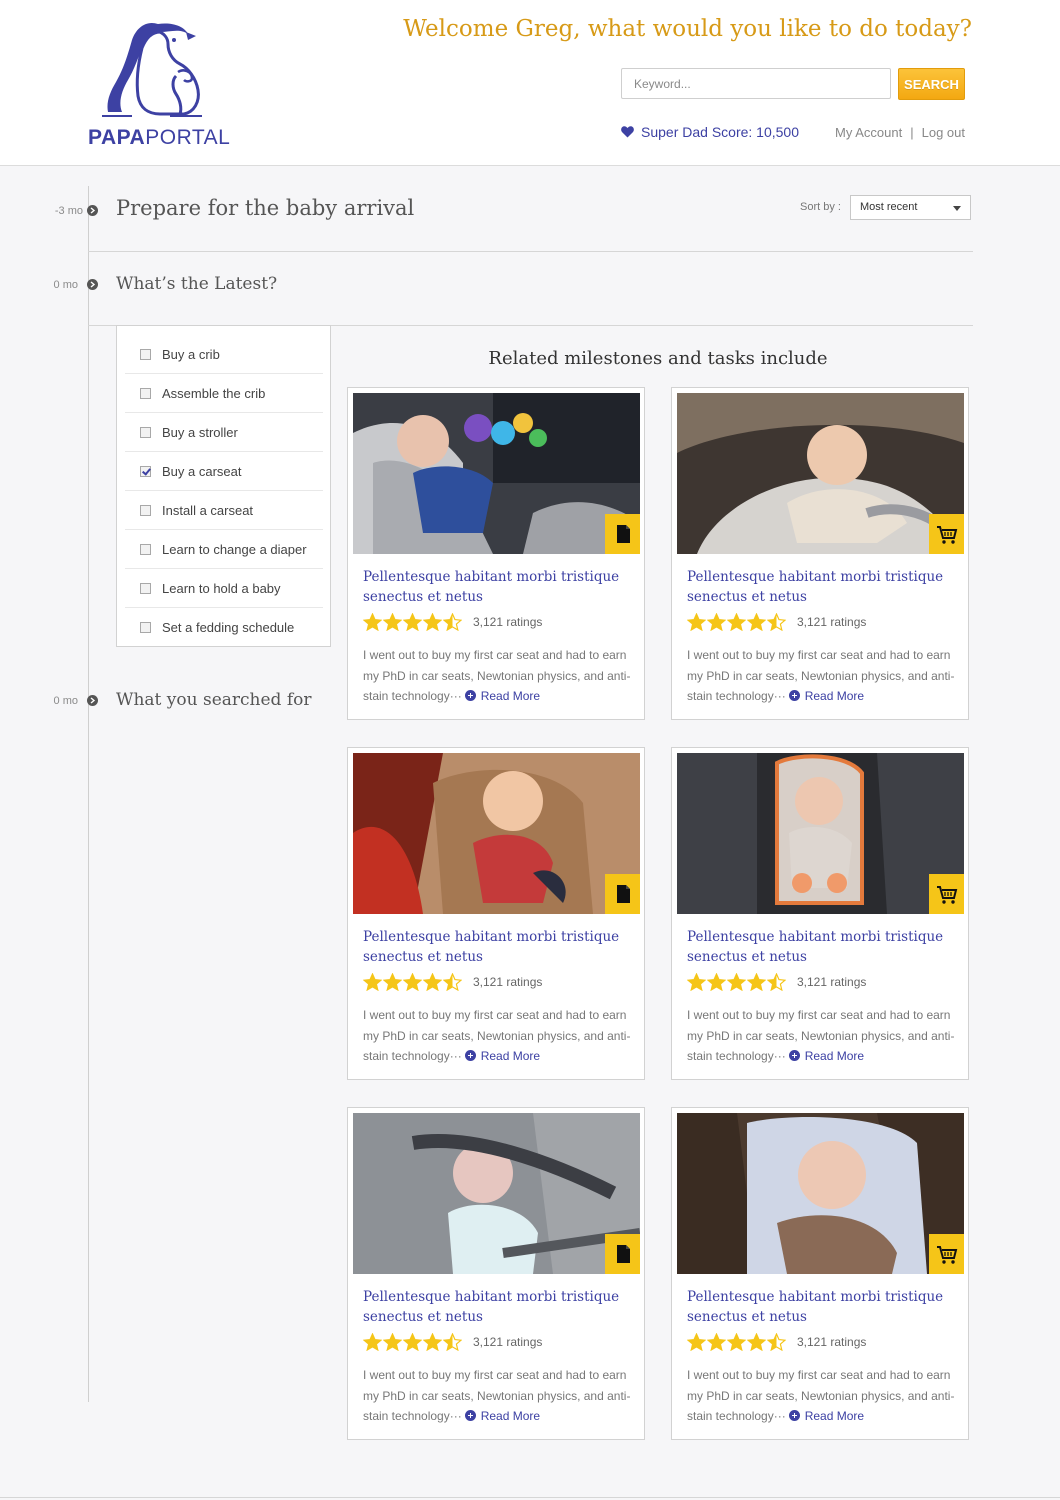 The height and width of the screenshot is (1500, 1060). What do you see at coordinates (530, 251) in the screenshot?
I see `divider` at bounding box center [530, 251].